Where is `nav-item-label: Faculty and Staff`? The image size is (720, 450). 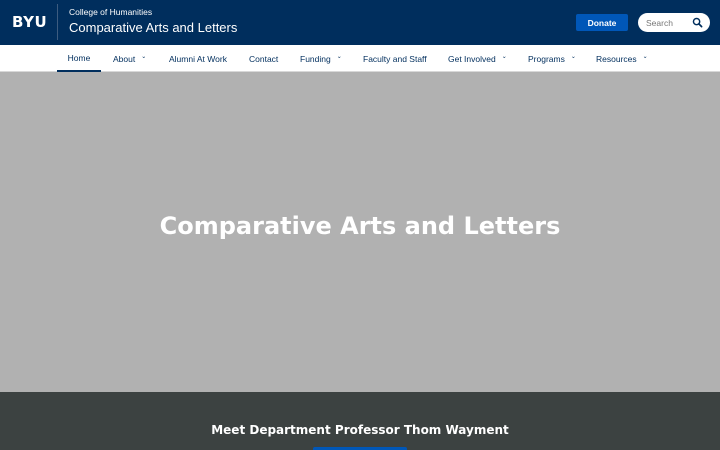
nav-item-label: Faculty and Staff is located at coordinates (395, 58).